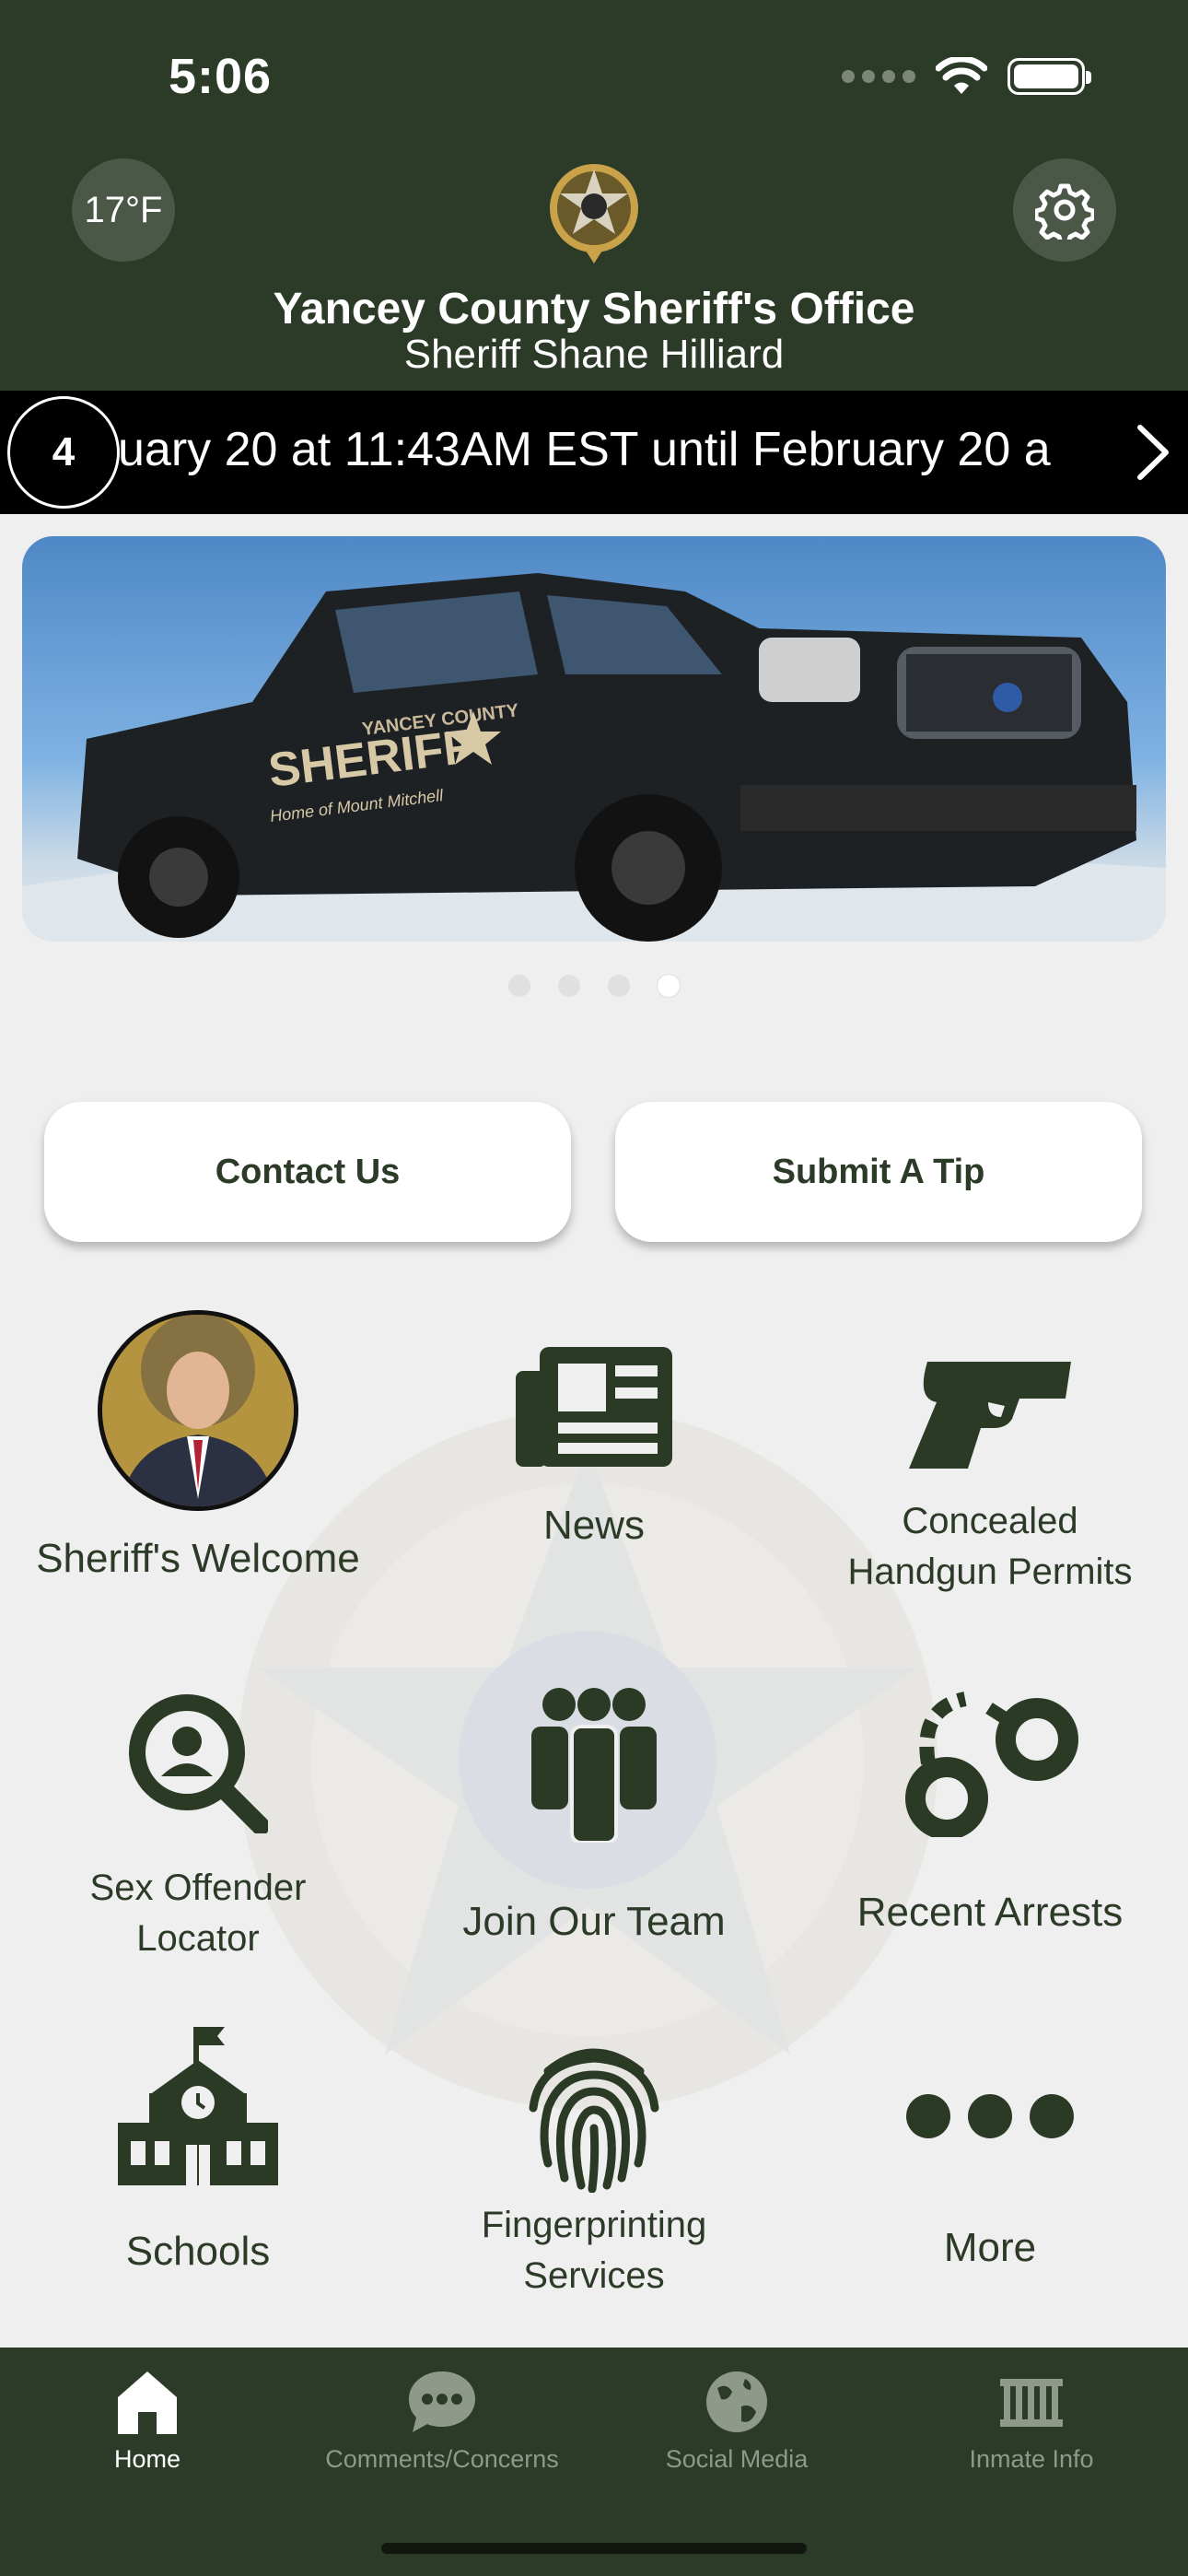 The height and width of the screenshot is (2576, 1188). I want to click on home-icon, so click(147, 2402).